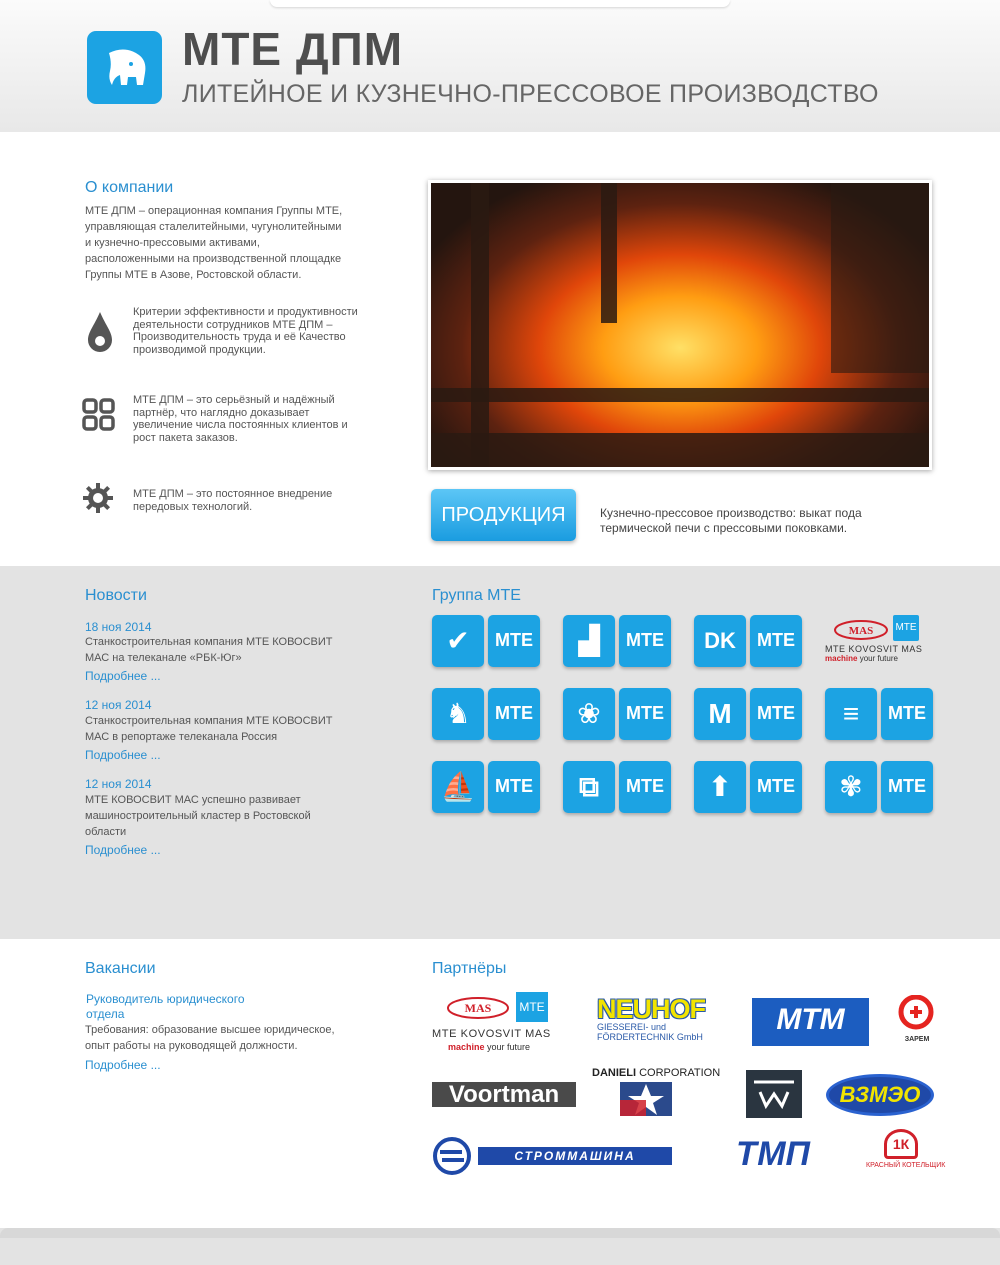 This screenshot has width=1000, height=1265. What do you see at coordinates (916, 1012) in the screenshot?
I see `zarem-logo-icon` at bounding box center [916, 1012].